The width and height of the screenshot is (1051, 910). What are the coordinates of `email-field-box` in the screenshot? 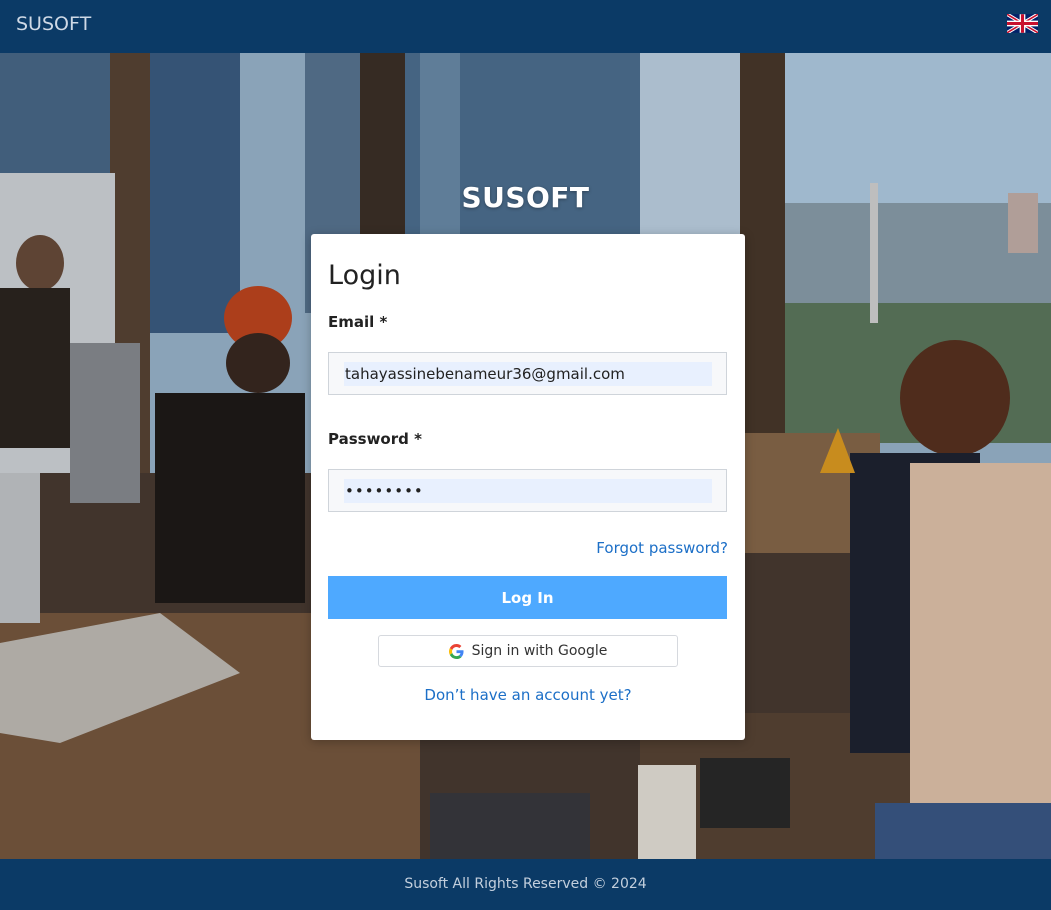 It's located at (527, 373).